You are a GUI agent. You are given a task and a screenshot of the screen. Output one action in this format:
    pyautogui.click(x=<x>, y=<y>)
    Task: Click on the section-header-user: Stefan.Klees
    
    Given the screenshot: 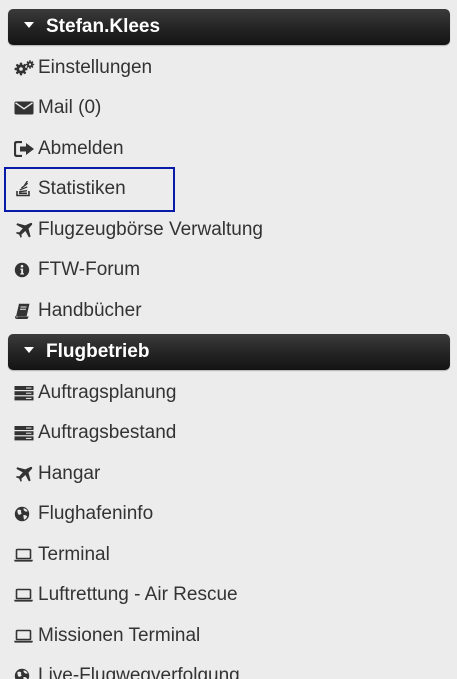 What is the action you would take?
    pyautogui.click(x=229, y=27)
    